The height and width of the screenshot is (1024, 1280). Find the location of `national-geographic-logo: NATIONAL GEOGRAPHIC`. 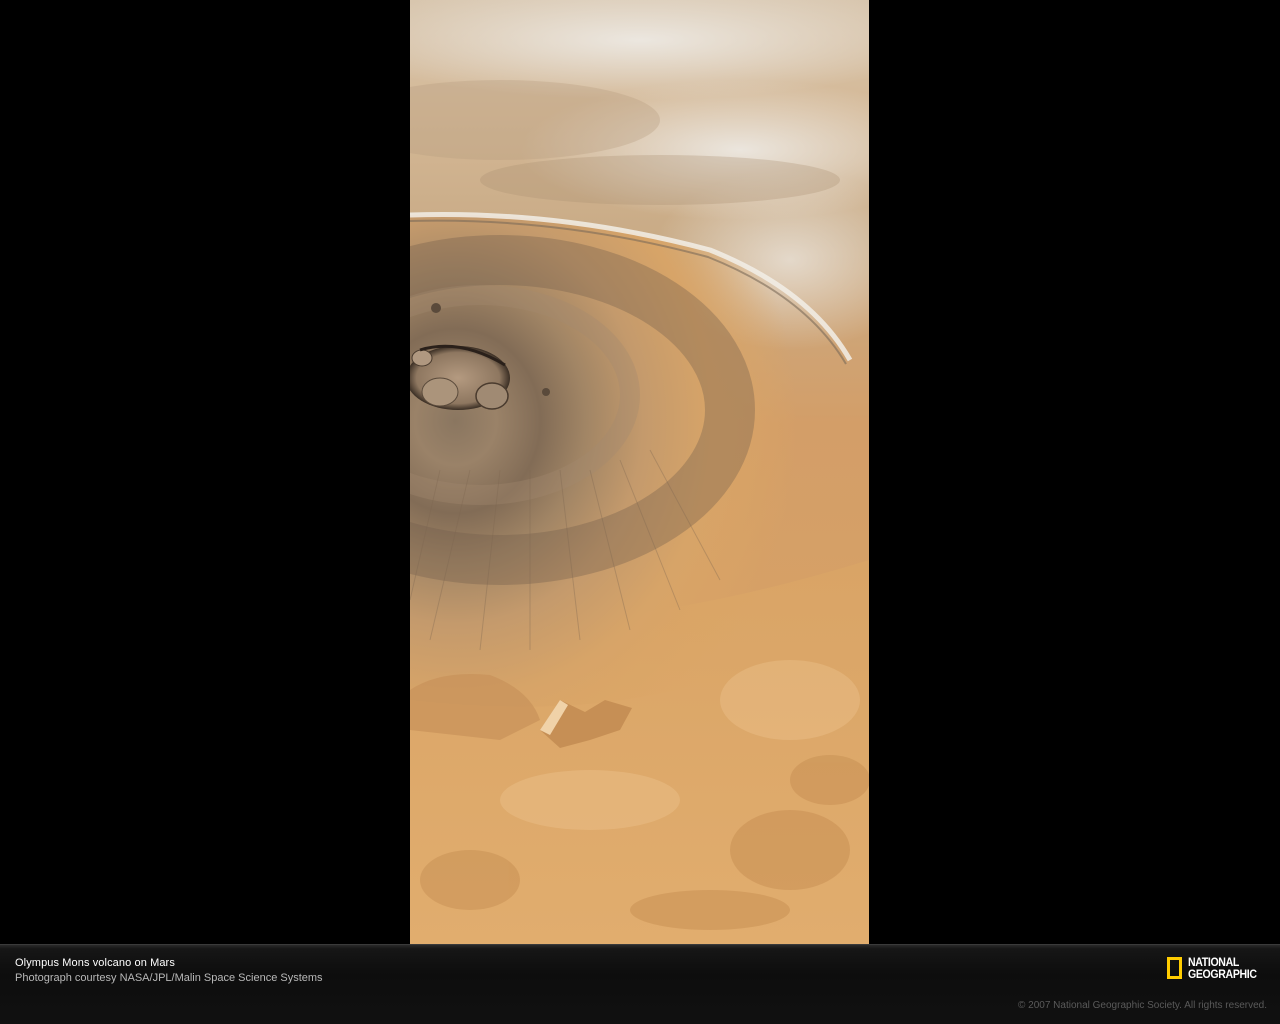

national-geographic-logo: NATIONAL GEOGRAPHIC is located at coordinates (1216, 968).